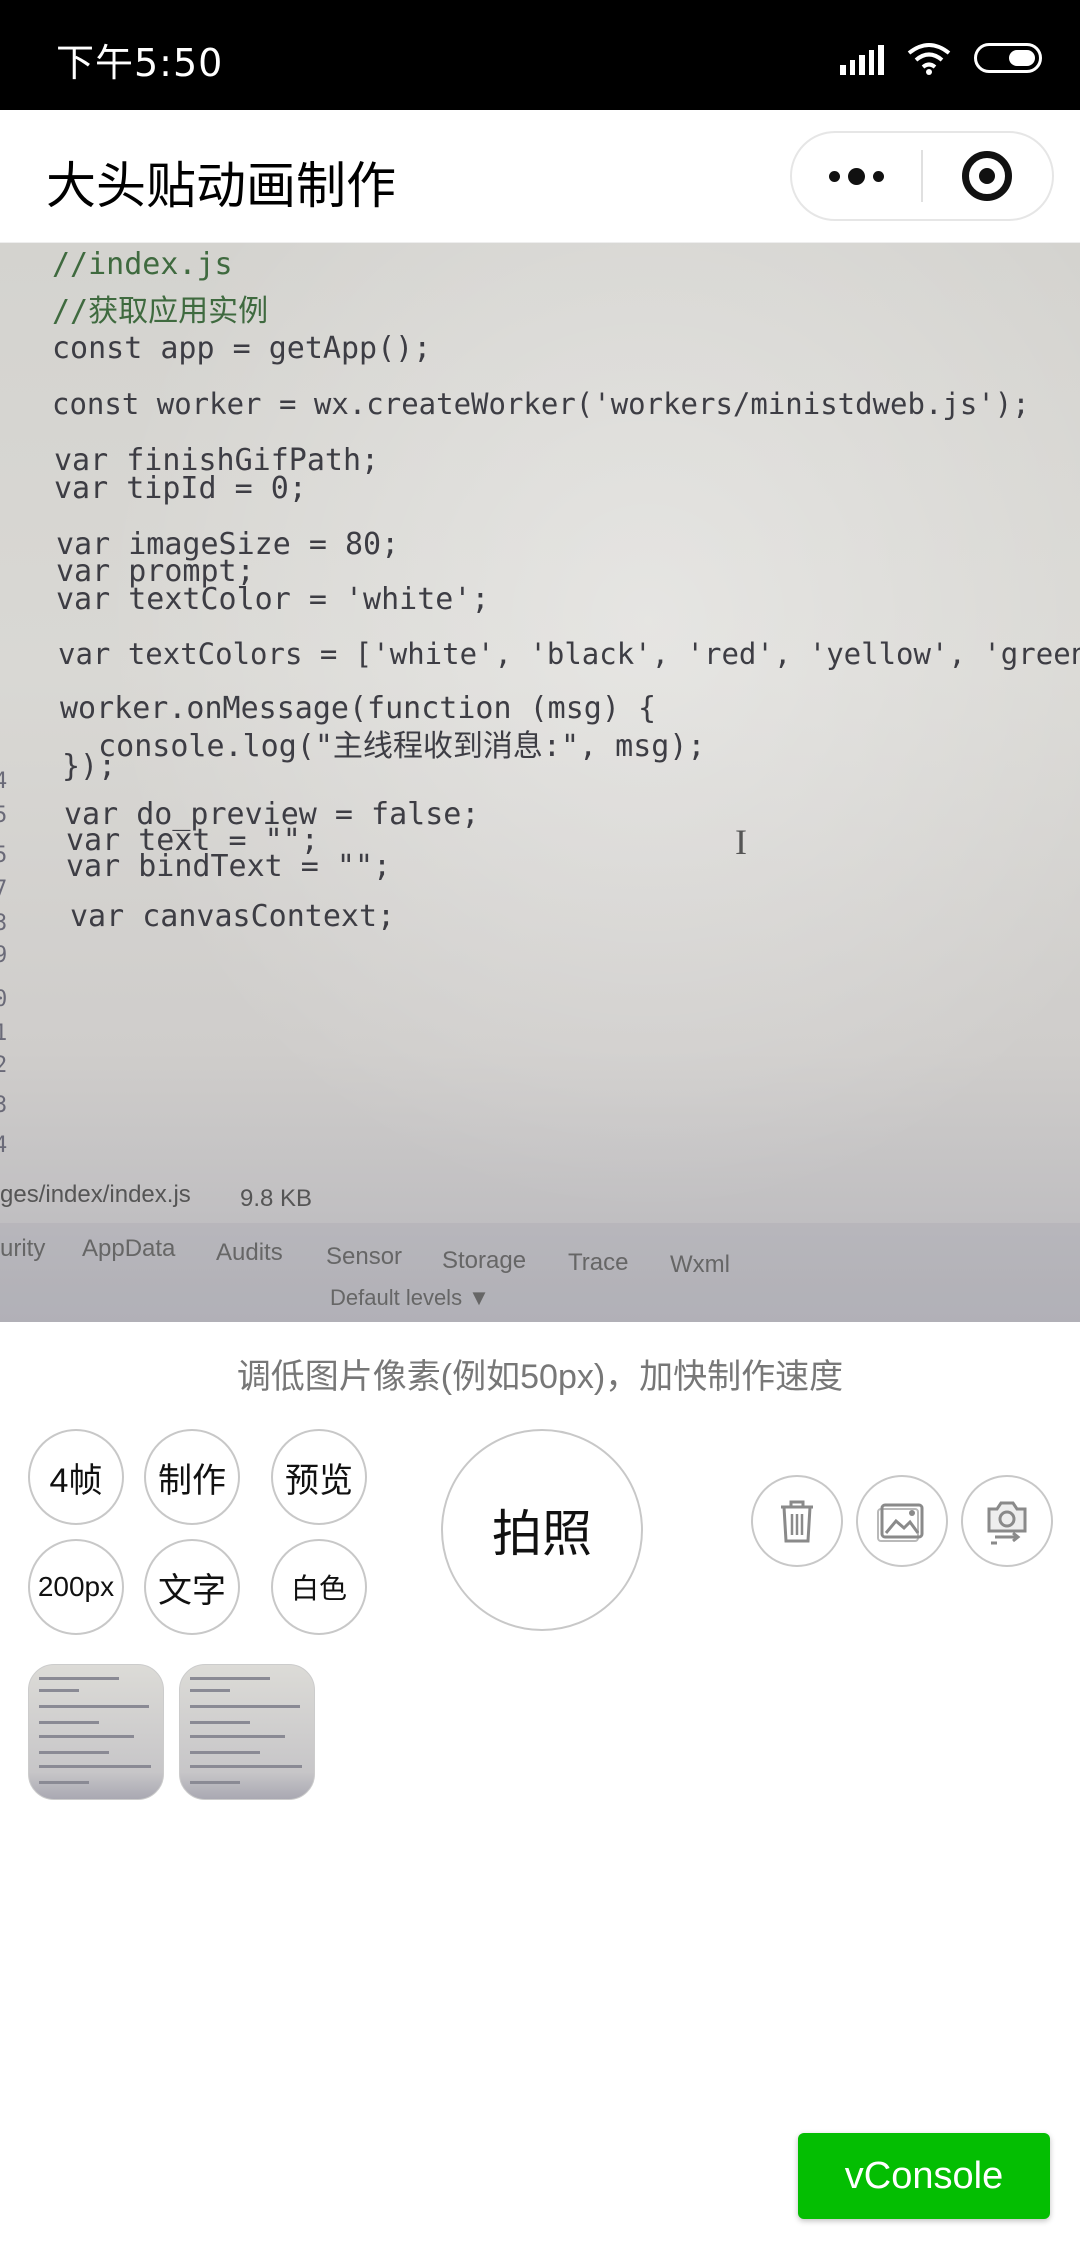 This screenshot has width=1080, height=2248. I want to click on delete-button, so click(797, 1521).